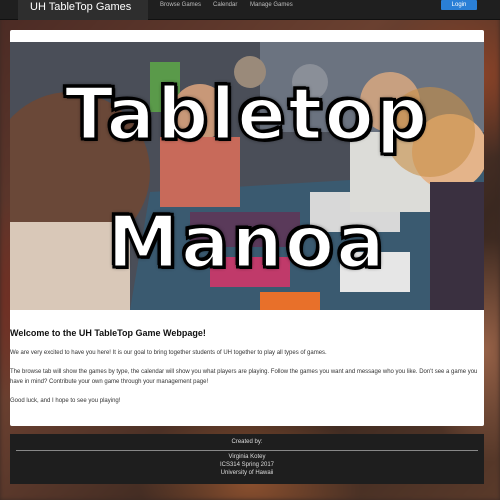 The height and width of the screenshot is (500, 500). I want to click on login-button: Login, so click(459, 5).